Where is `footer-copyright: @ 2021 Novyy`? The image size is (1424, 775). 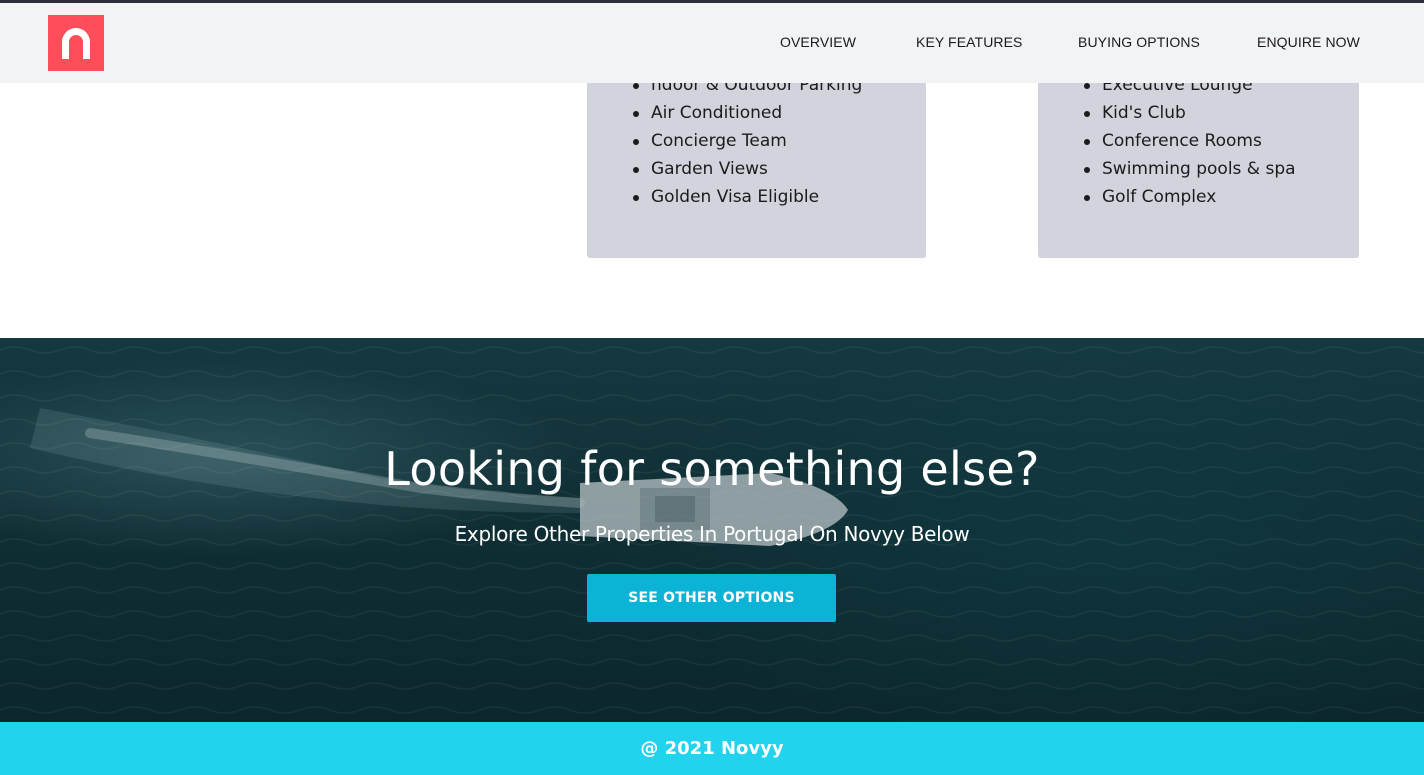
footer-copyright: @ 2021 Novyy is located at coordinates (712, 748).